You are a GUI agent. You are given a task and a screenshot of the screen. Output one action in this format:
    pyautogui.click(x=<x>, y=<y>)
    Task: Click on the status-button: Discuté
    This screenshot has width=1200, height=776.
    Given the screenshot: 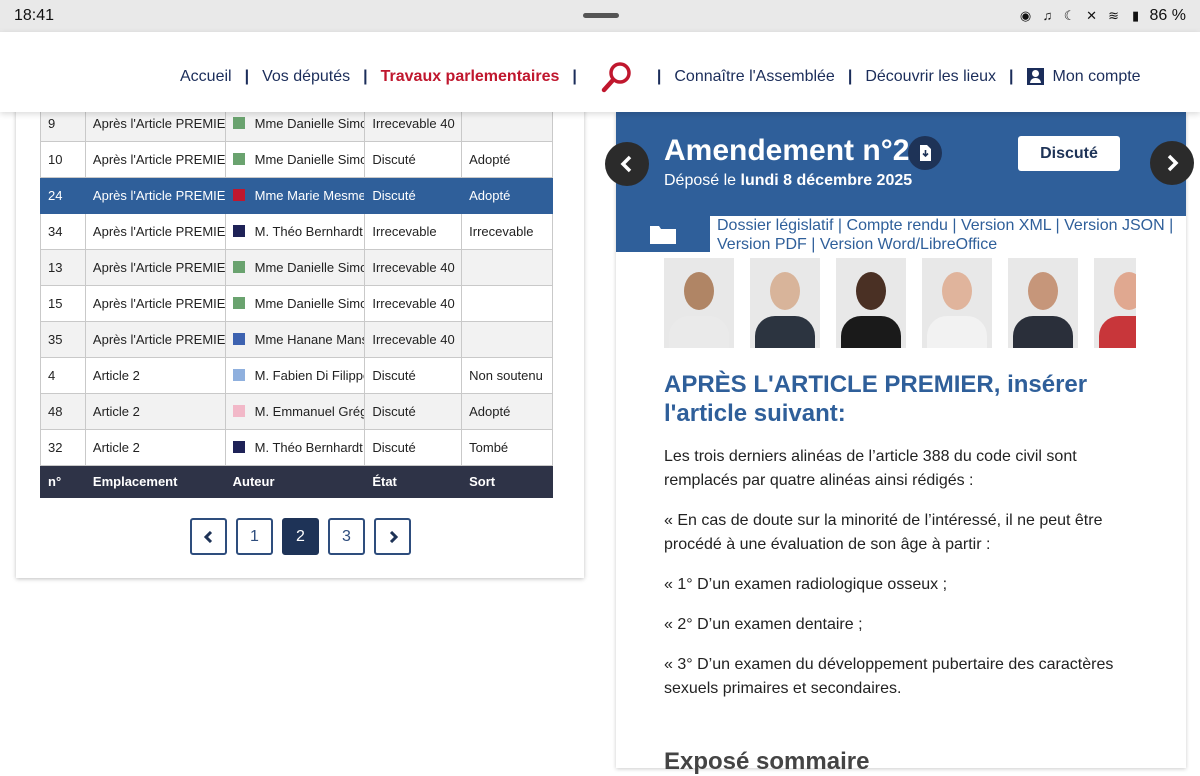 What is the action you would take?
    pyautogui.click(x=1069, y=153)
    